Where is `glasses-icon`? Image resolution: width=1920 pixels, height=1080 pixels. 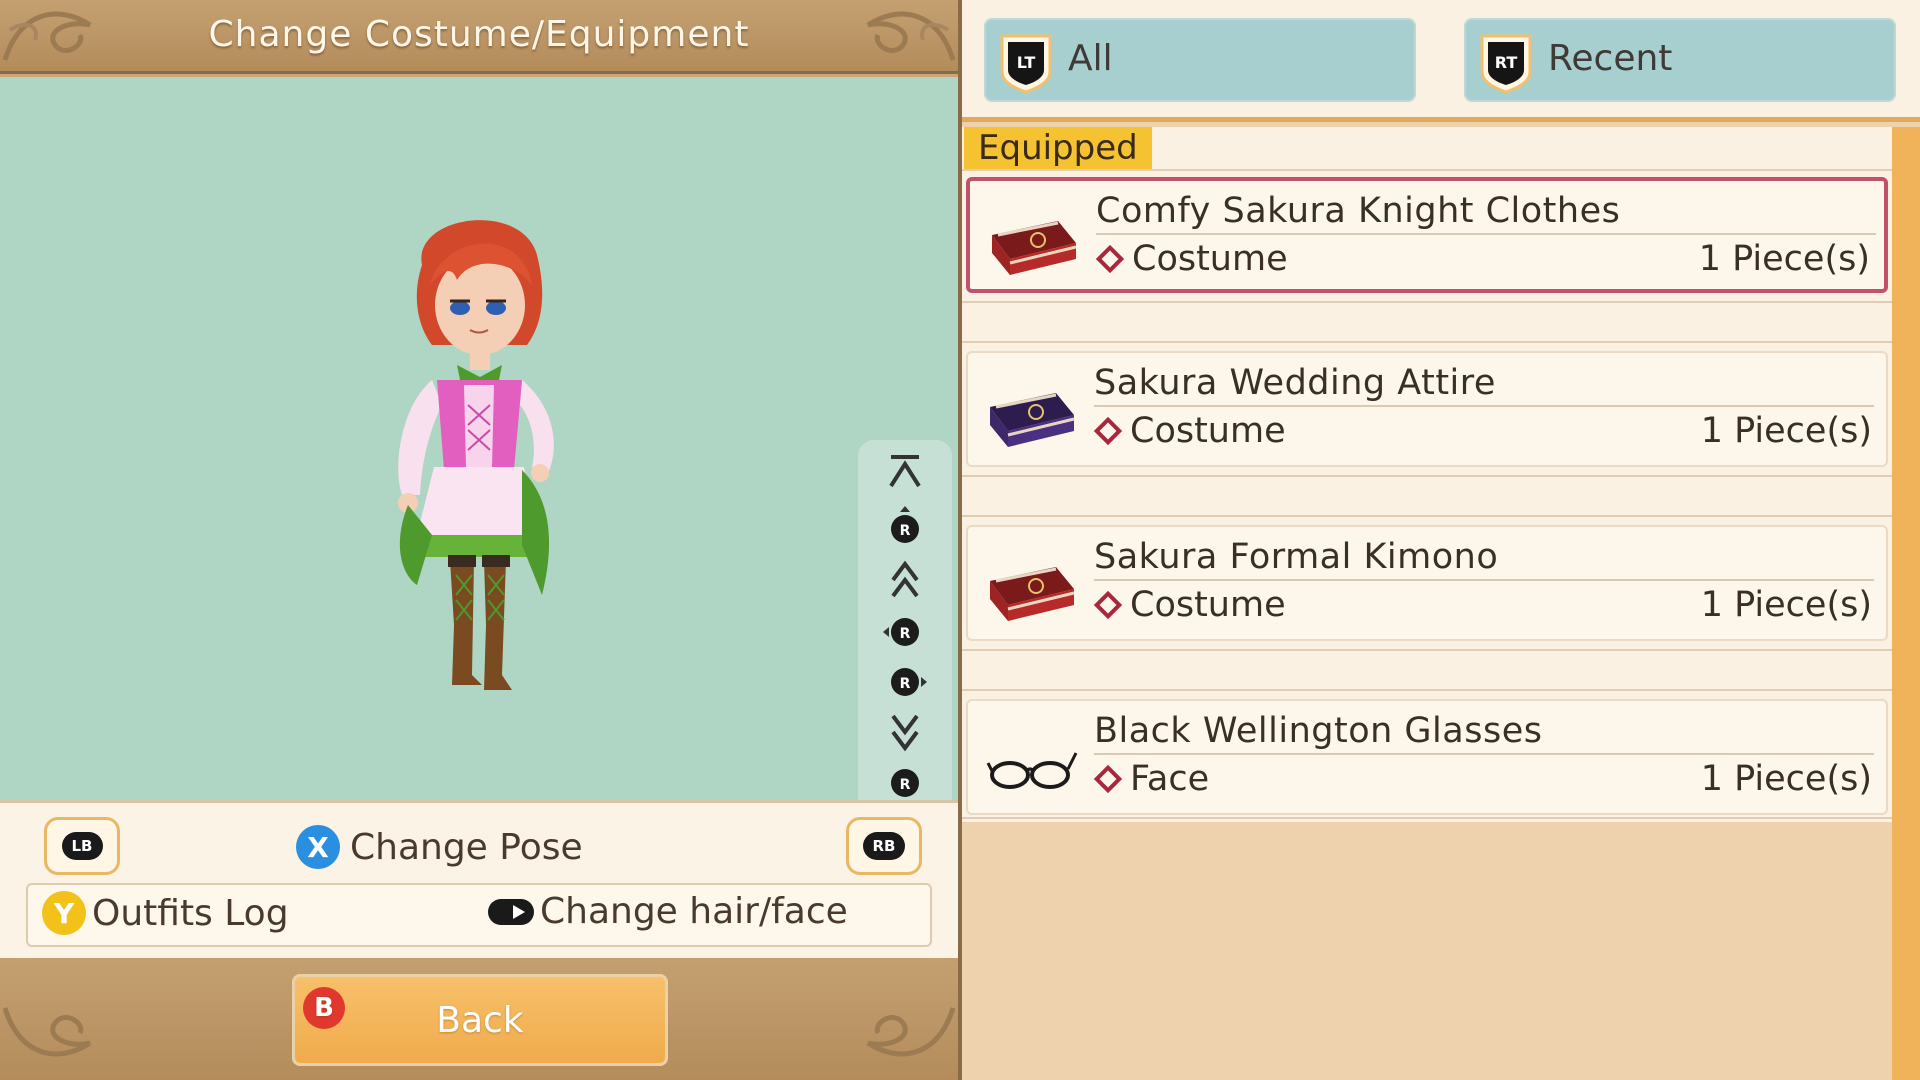 glasses-icon is located at coordinates (1032, 766).